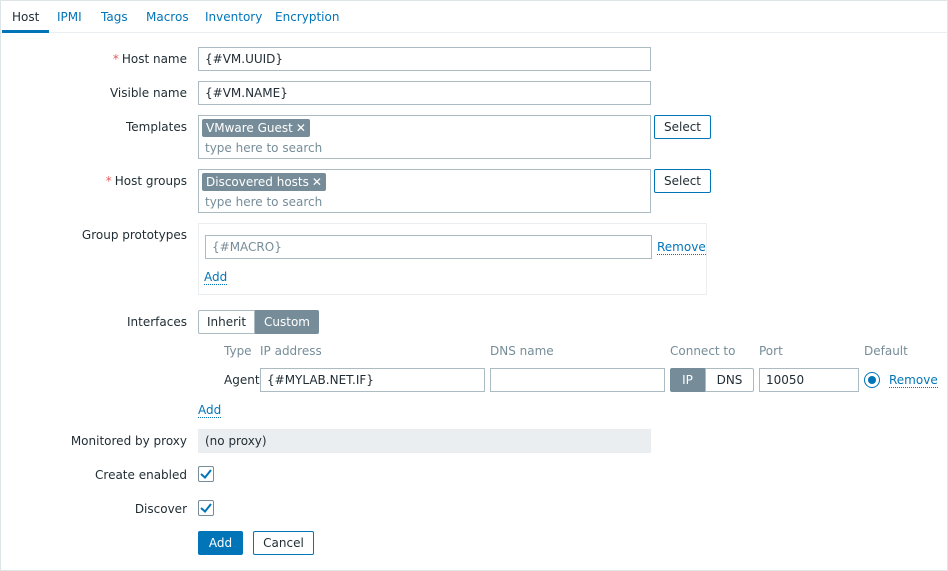  I want to click on host-name-input: {#VM.UUID}, so click(424, 59).